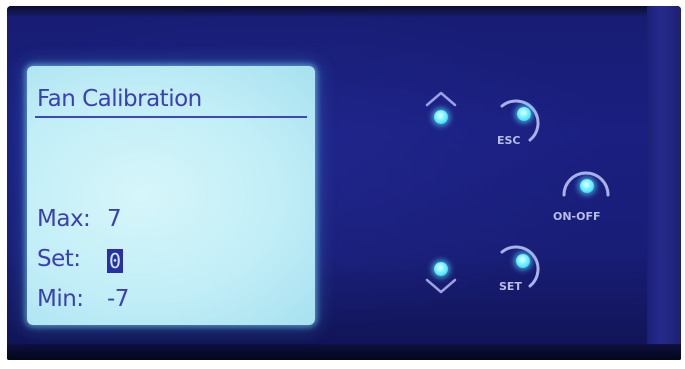  I want to click on min-value: -7, so click(118, 299).